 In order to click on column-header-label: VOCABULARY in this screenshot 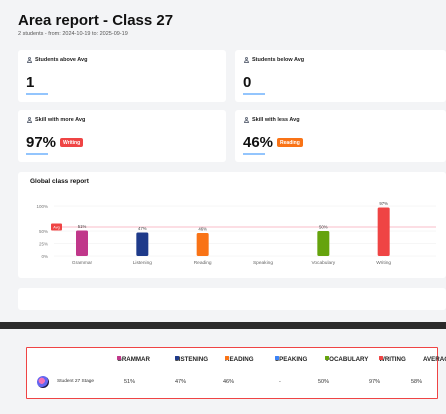, I will do `click(347, 359)`.